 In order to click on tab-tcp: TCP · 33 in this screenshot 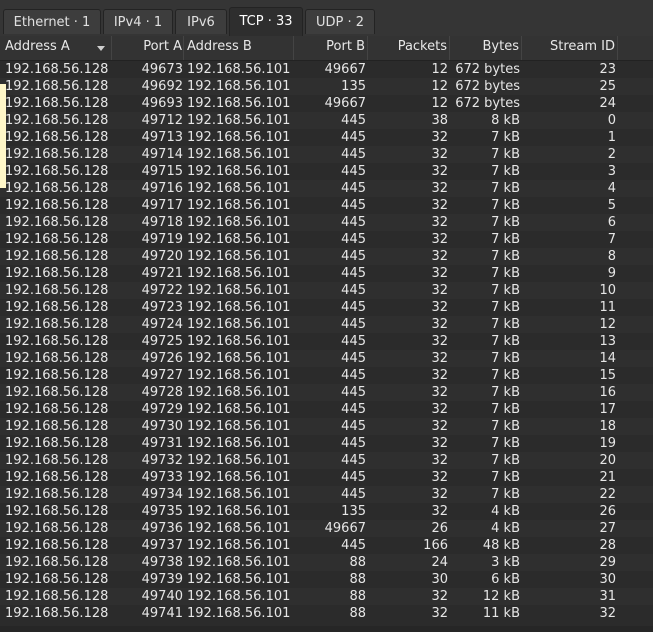, I will do `click(266, 21)`.